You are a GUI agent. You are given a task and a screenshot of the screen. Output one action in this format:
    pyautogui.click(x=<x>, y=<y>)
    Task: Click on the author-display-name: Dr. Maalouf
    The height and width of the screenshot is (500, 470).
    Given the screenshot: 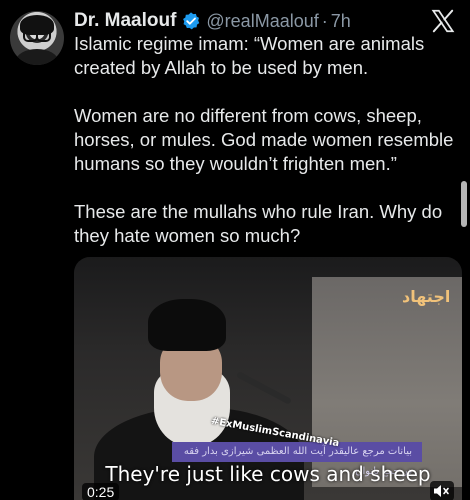 What is the action you would take?
    pyautogui.click(x=125, y=21)
    